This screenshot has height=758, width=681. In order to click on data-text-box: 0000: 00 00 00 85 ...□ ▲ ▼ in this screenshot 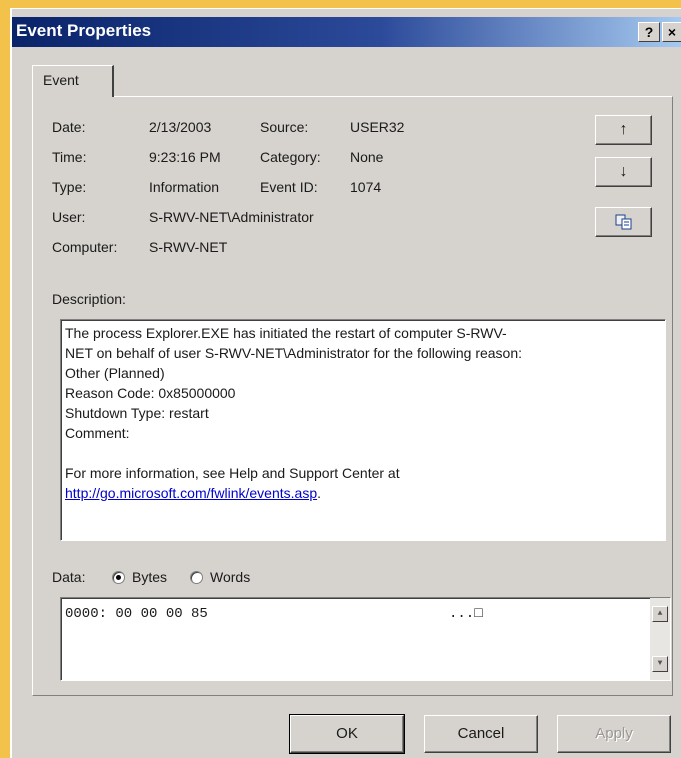, I will do `click(365, 639)`.